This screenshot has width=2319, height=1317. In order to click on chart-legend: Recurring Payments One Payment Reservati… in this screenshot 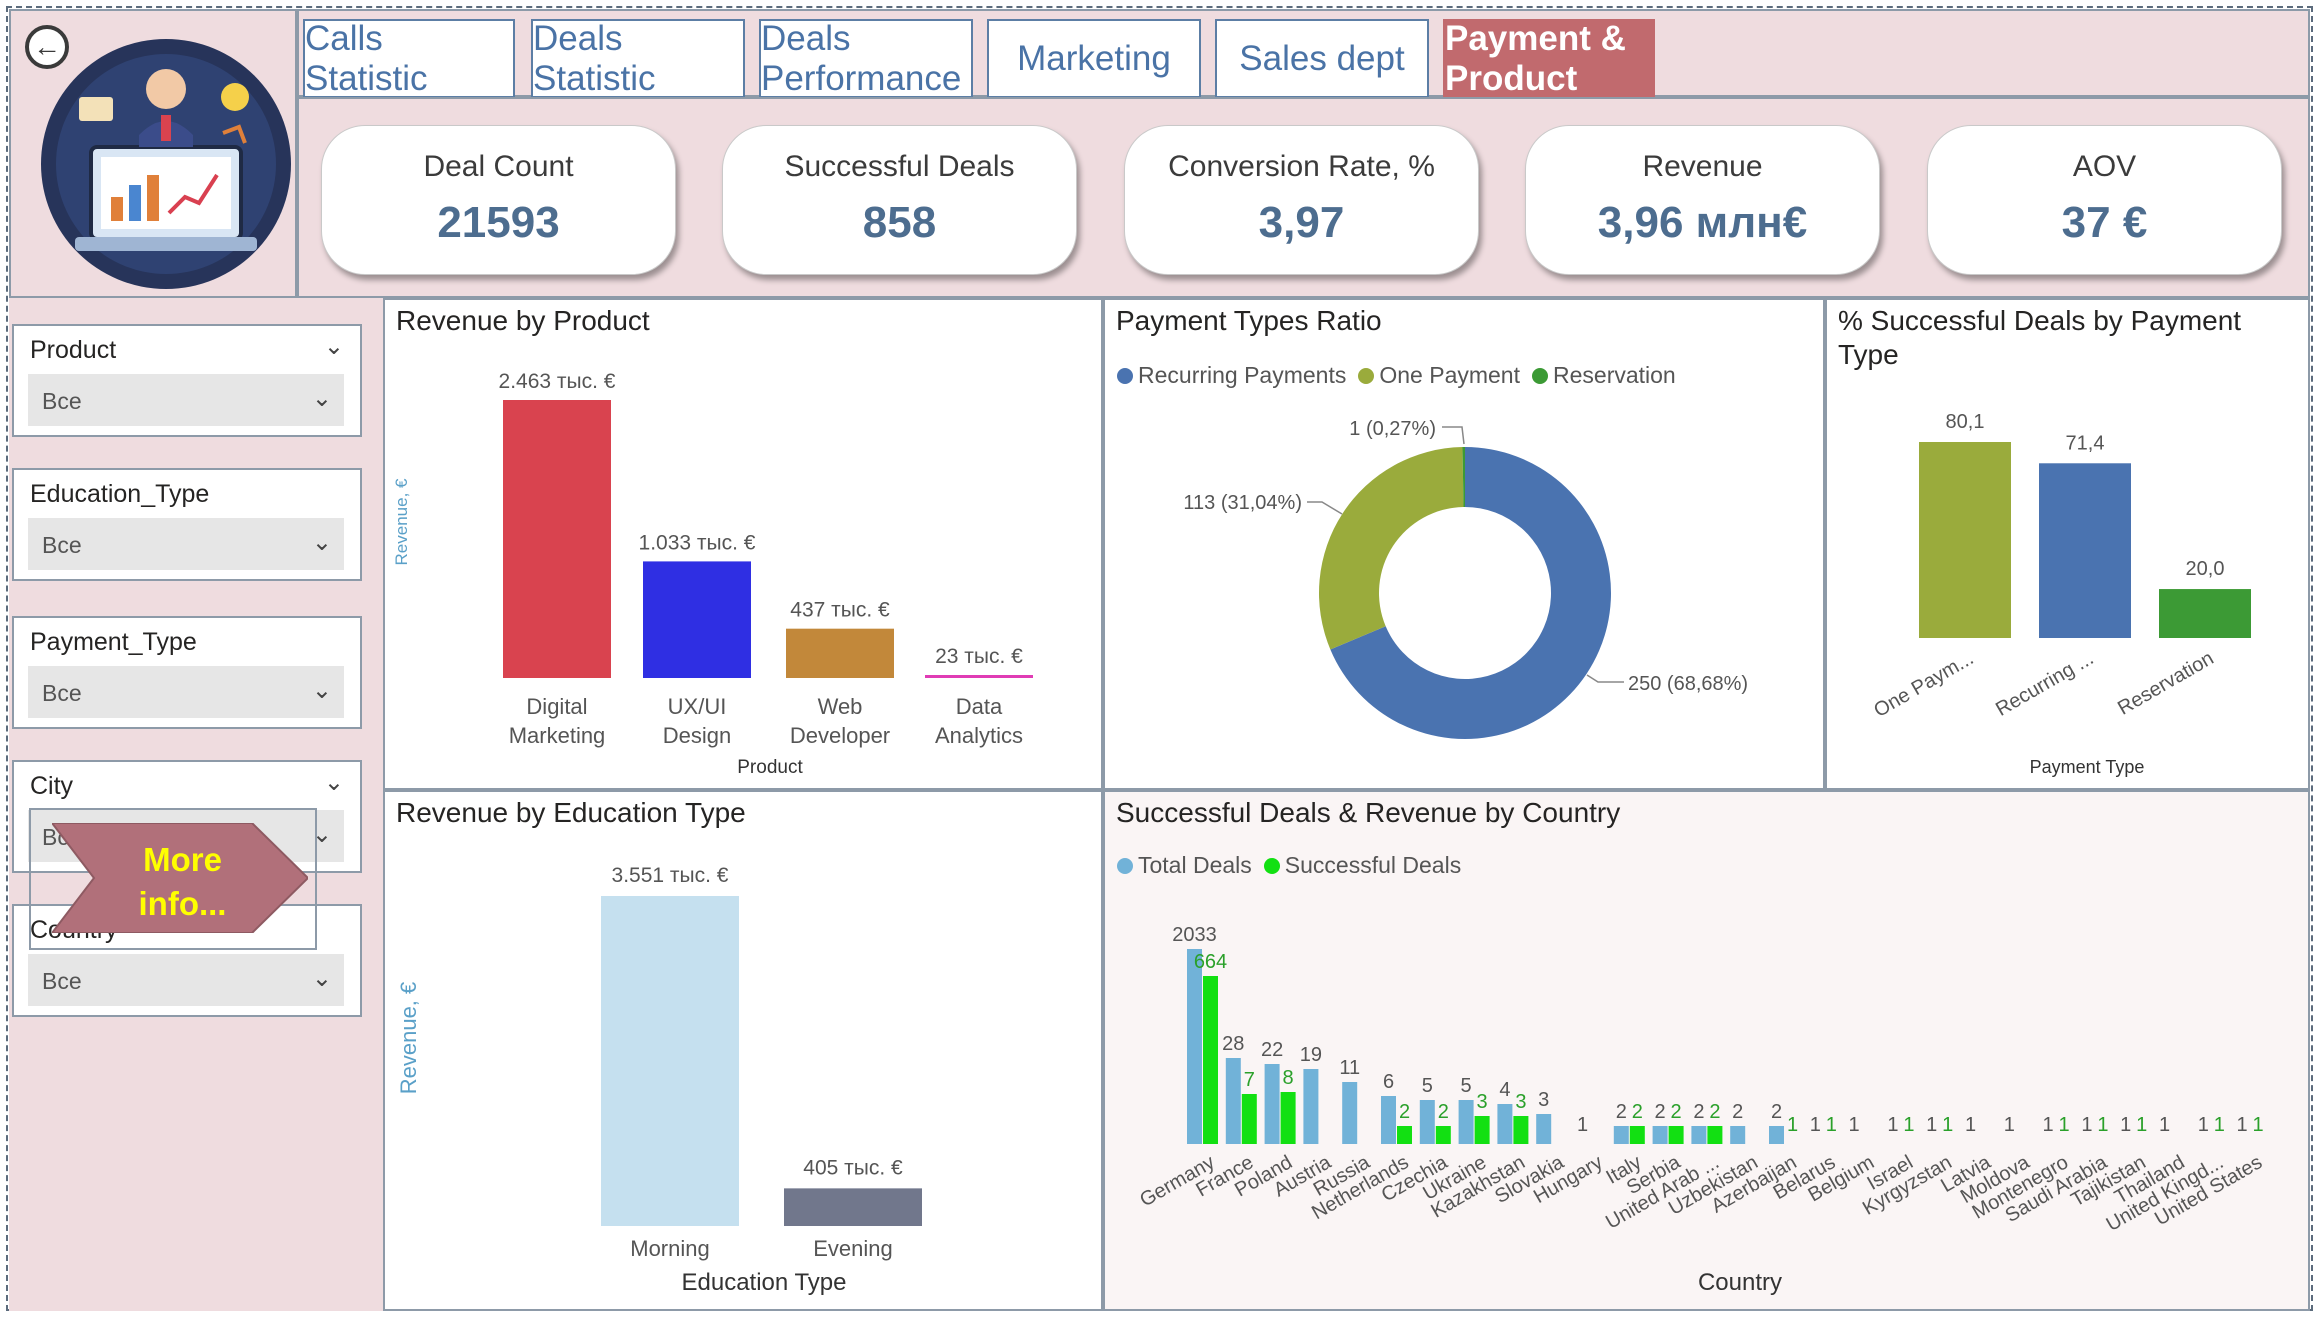, I will do `click(1402, 375)`.